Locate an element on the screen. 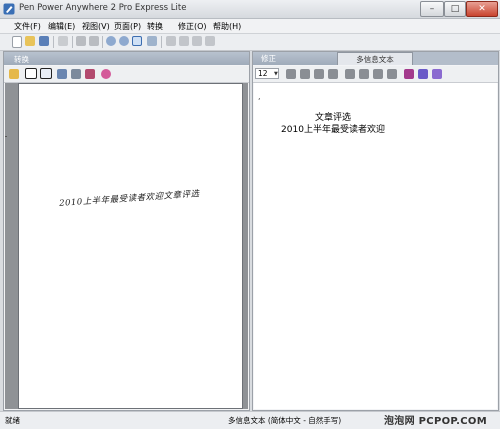  close-icon: ✕ is located at coordinates (482, 9).